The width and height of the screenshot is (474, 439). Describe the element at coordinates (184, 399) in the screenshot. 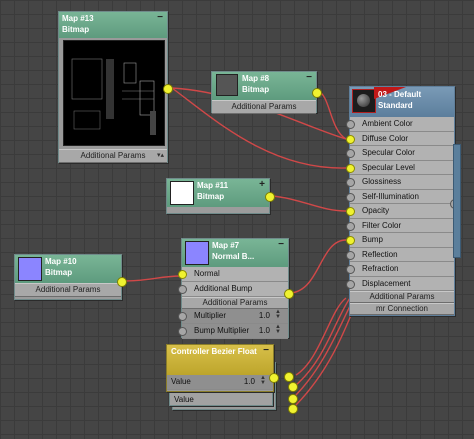

I see `stacked-node-value-row: Value` at that location.